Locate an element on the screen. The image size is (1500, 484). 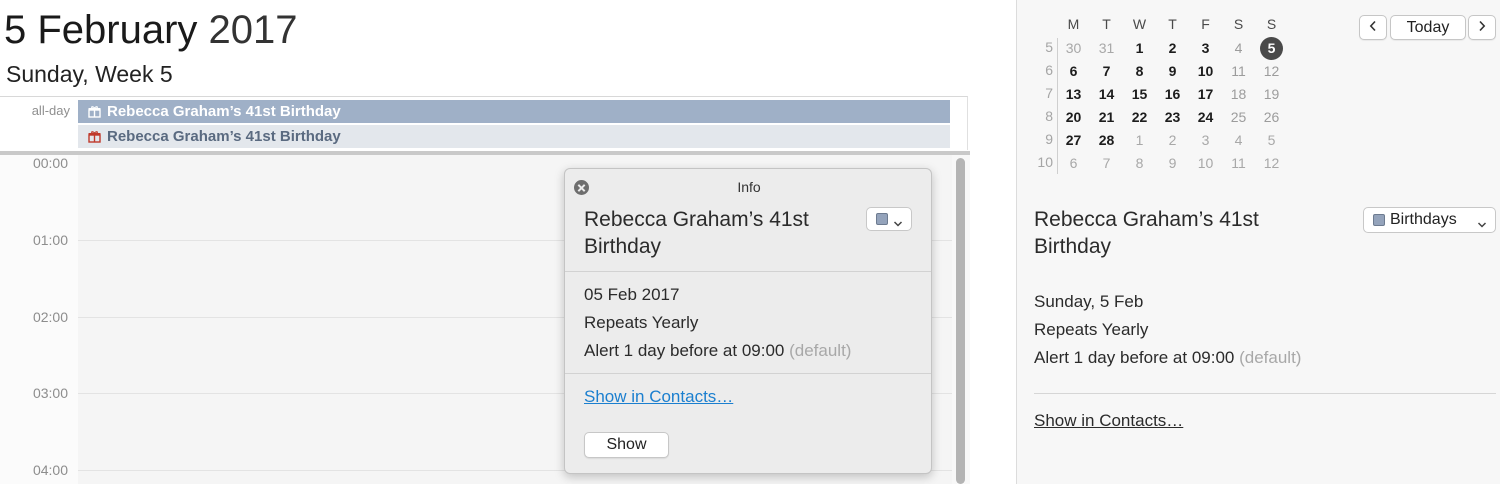
day-number: 11 is located at coordinates (1238, 163).